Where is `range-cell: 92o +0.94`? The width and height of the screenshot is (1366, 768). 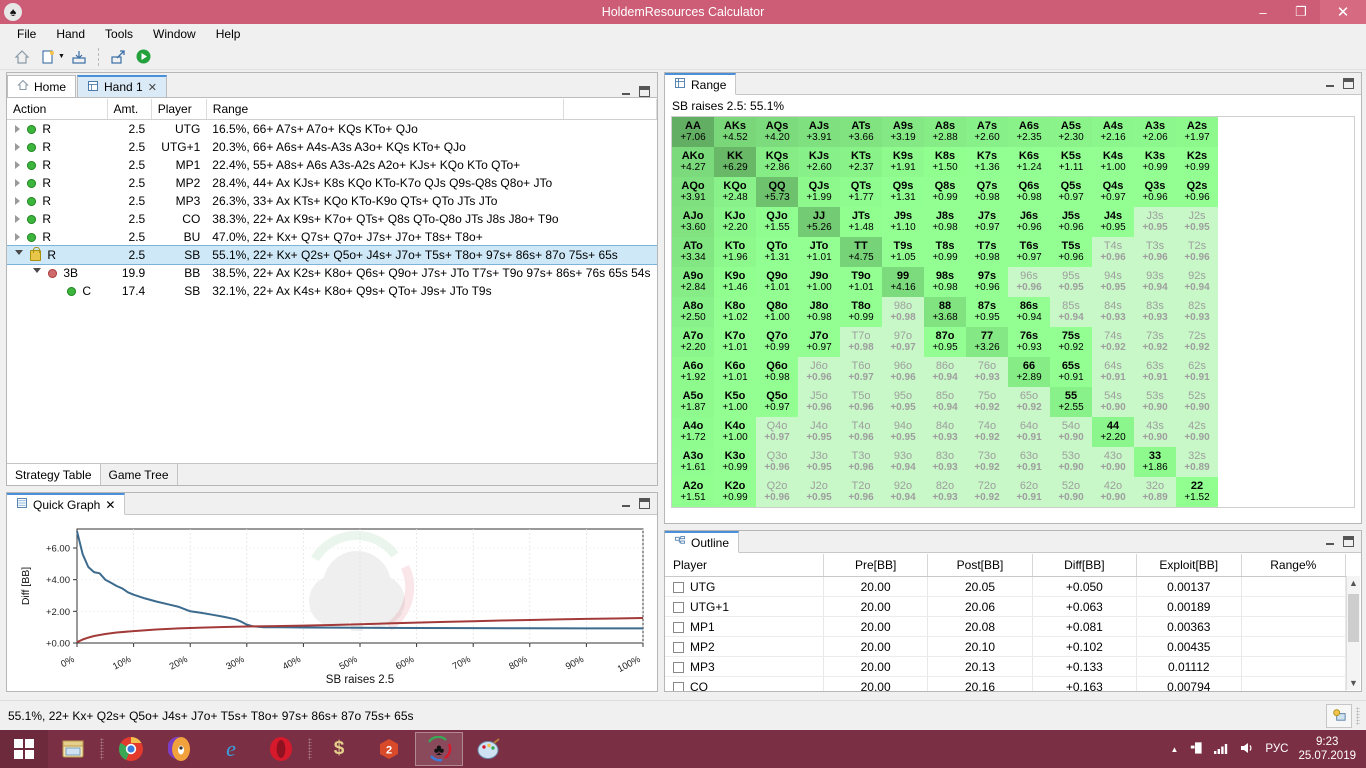 range-cell: 92o +0.94 is located at coordinates (903, 492).